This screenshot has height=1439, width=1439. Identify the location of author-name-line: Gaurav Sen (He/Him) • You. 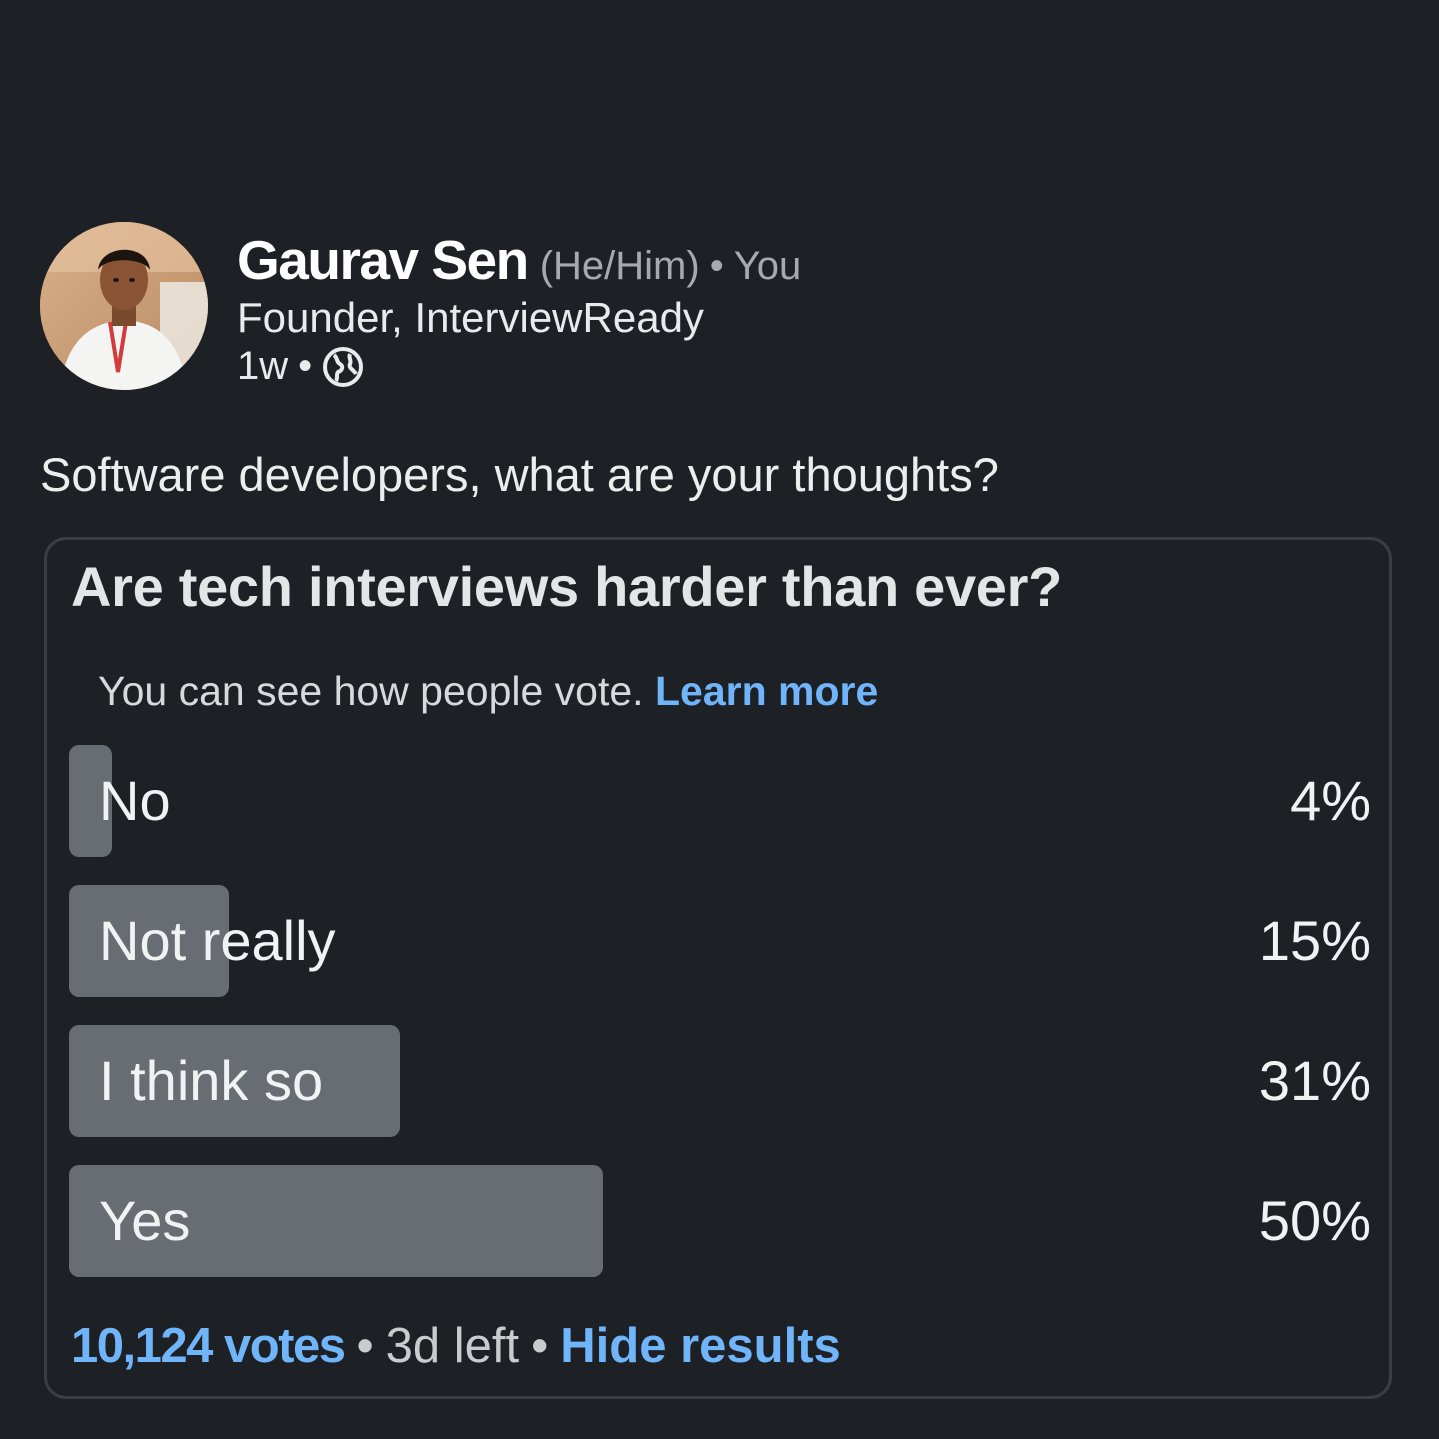
(519, 260).